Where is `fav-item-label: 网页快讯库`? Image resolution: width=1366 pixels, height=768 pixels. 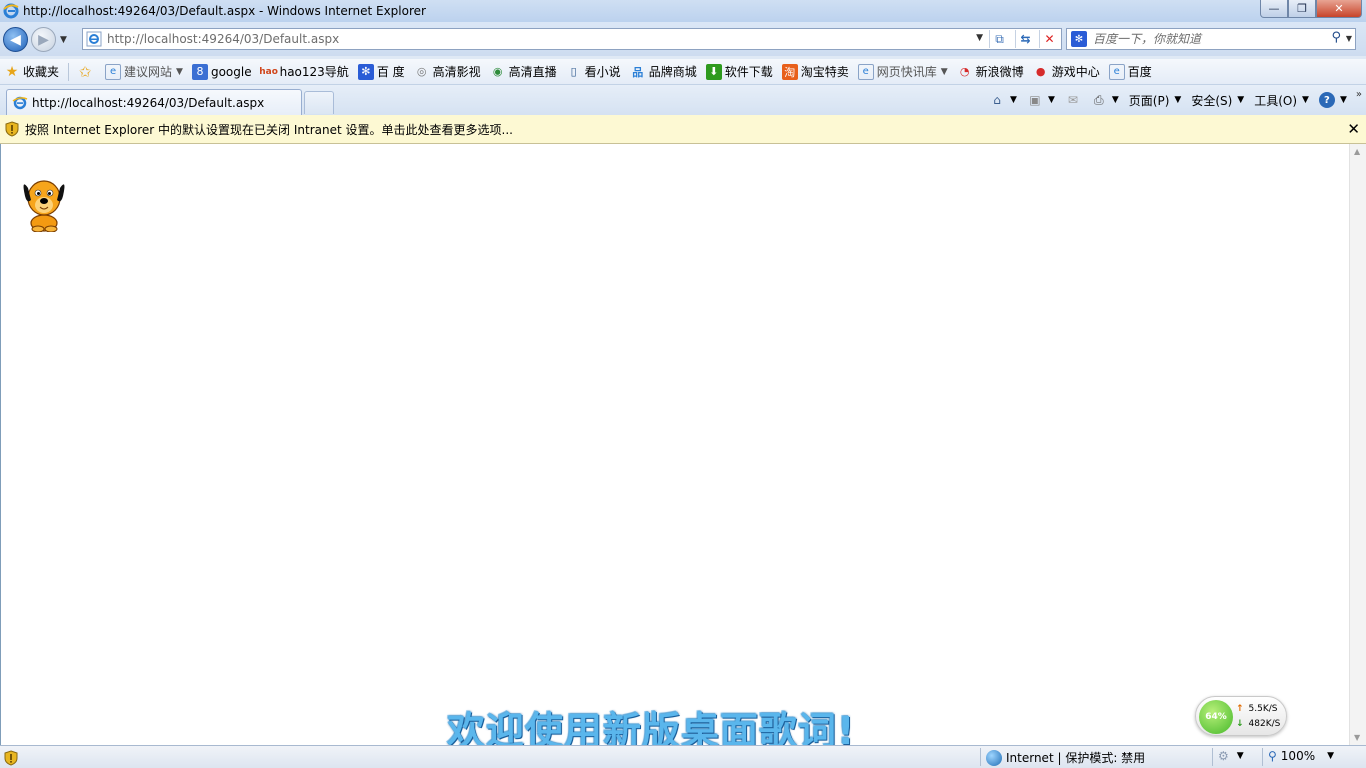
fav-item-label: 网页快讯库 is located at coordinates (906, 72).